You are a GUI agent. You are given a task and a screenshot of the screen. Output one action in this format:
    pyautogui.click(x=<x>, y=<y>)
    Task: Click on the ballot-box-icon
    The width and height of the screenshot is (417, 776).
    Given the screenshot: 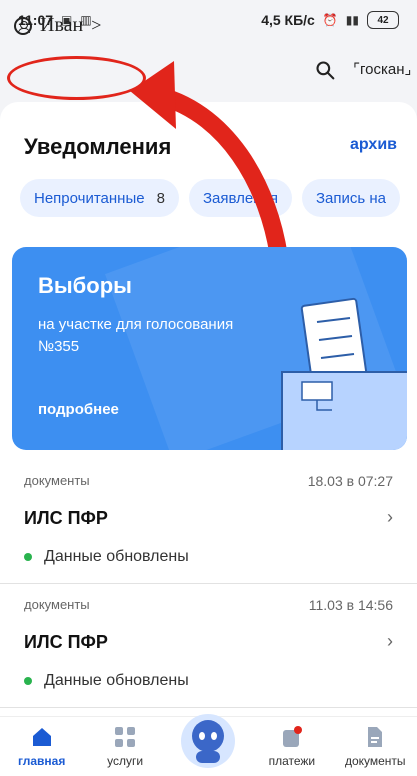 What is the action you would take?
    pyautogui.click(x=344, y=373)
    